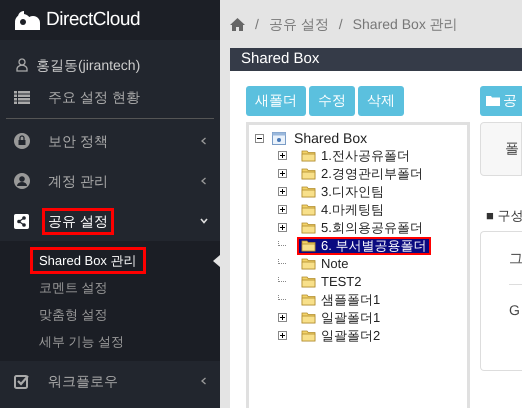 The image size is (522, 408). What do you see at coordinates (325, 263) in the screenshot?
I see `tree-node: Note` at bounding box center [325, 263].